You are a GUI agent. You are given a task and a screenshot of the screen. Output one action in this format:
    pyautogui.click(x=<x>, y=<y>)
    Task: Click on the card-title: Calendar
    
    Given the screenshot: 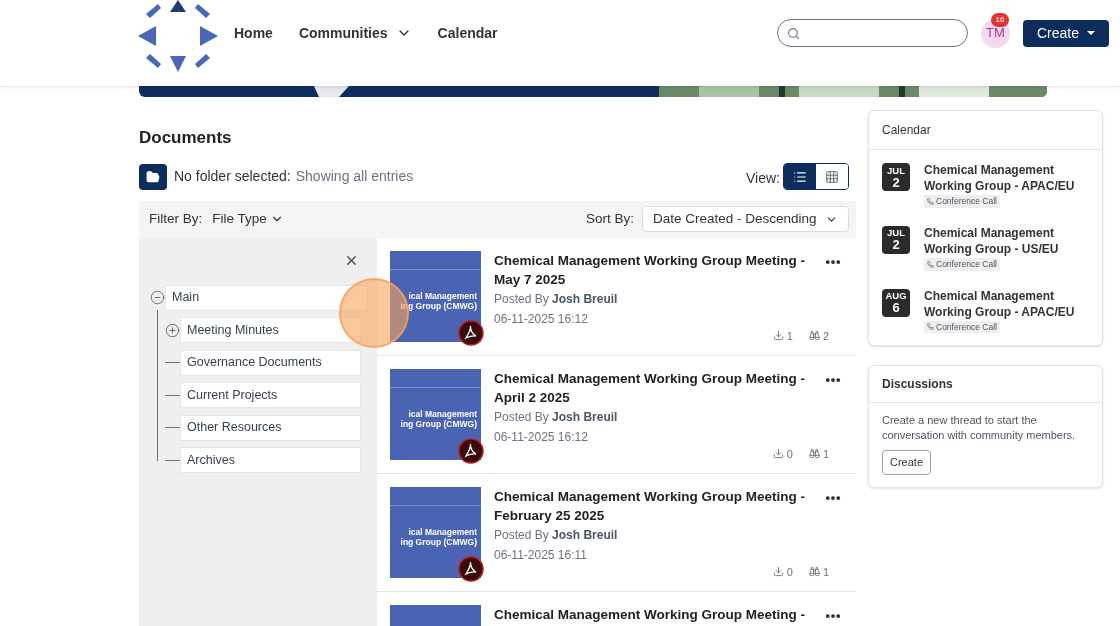 What is the action you would take?
    pyautogui.click(x=985, y=130)
    